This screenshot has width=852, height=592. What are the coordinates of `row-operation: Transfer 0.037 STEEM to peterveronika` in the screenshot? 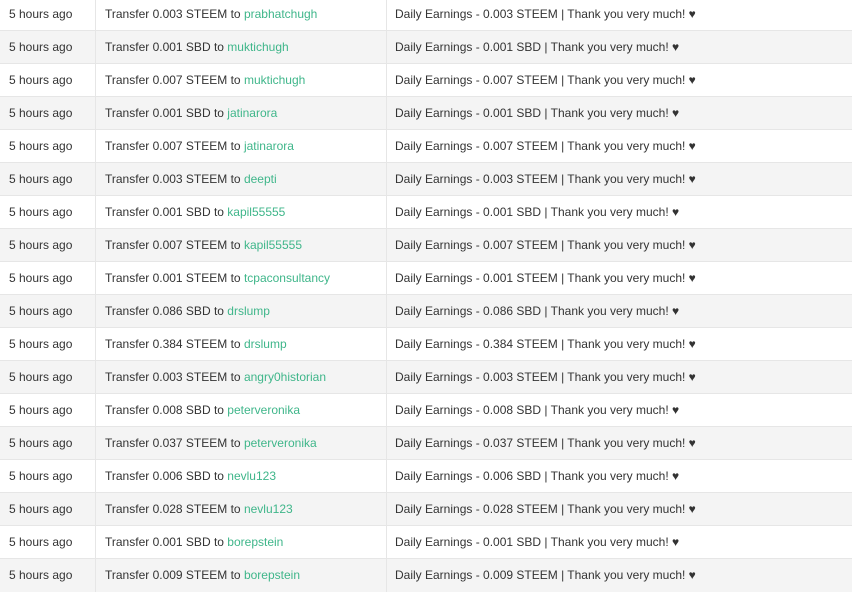 It's located at (241, 443).